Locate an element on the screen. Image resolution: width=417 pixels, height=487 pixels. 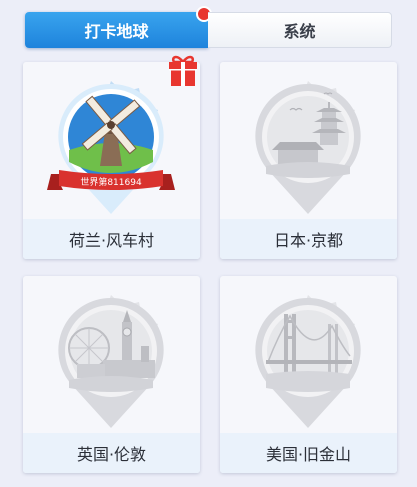
goldengate-bridge-badge-icon is located at coordinates (308, 361).